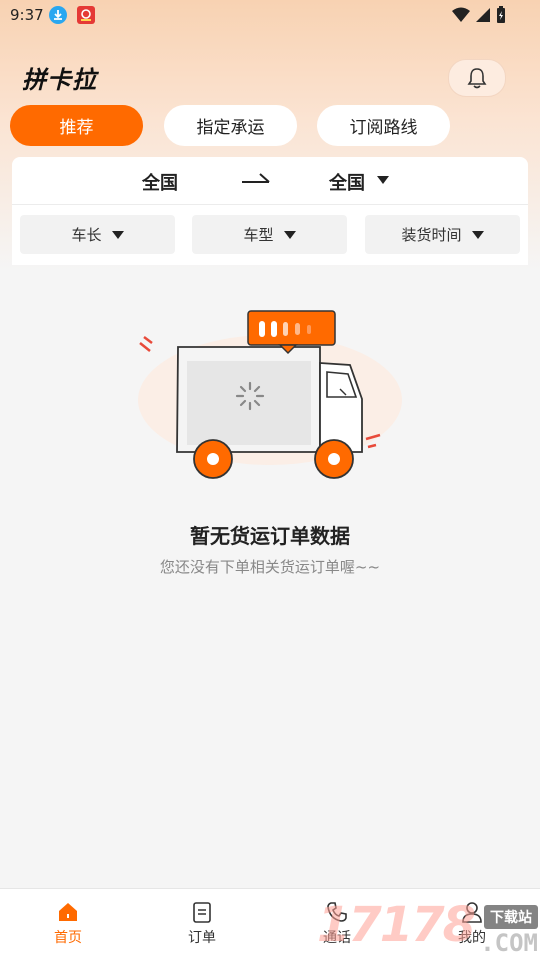  I want to click on status-bar: 9:37, so click(270, 15).